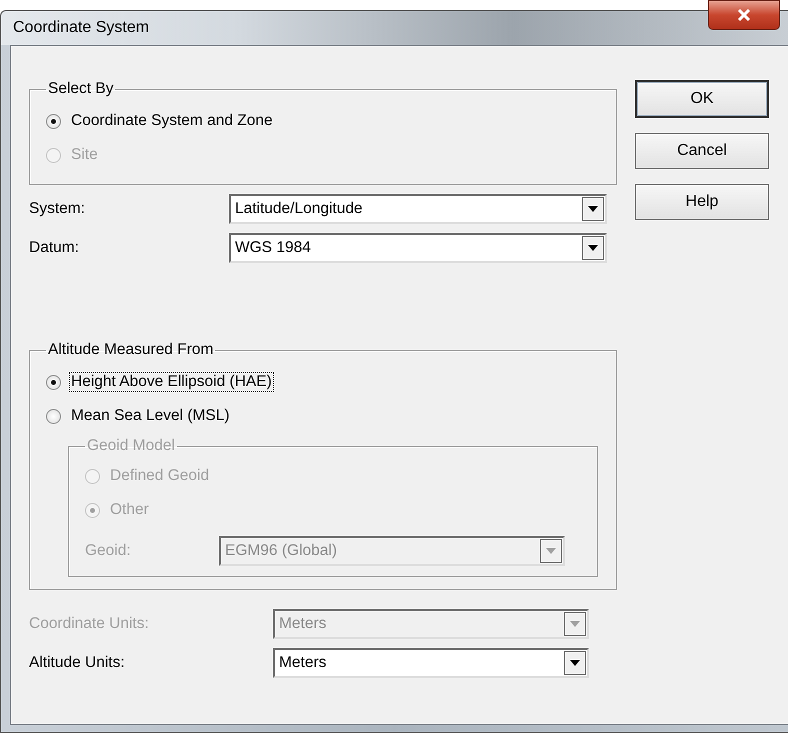 The height and width of the screenshot is (733, 788). What do you see at coordinates (131, 446) in the screenshot?
I see `group-title: Geoid Model` at bounding box center [131, 446].